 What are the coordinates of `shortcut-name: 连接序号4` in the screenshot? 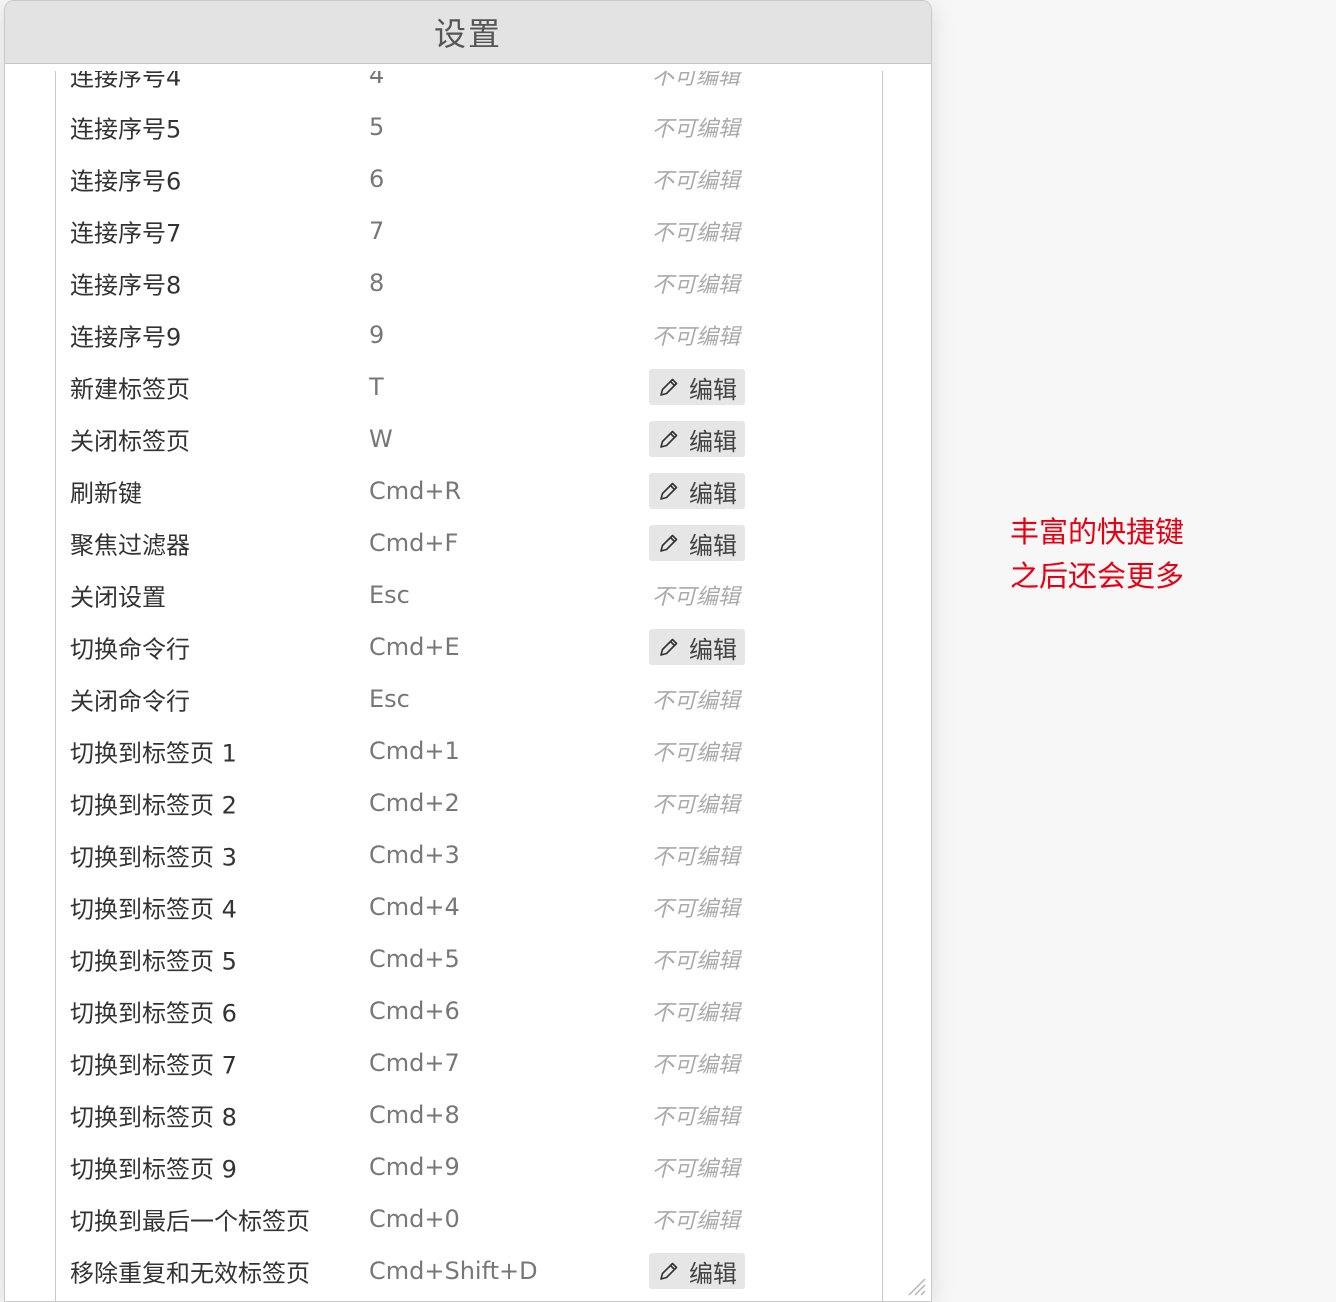 It's located at (126, 81).